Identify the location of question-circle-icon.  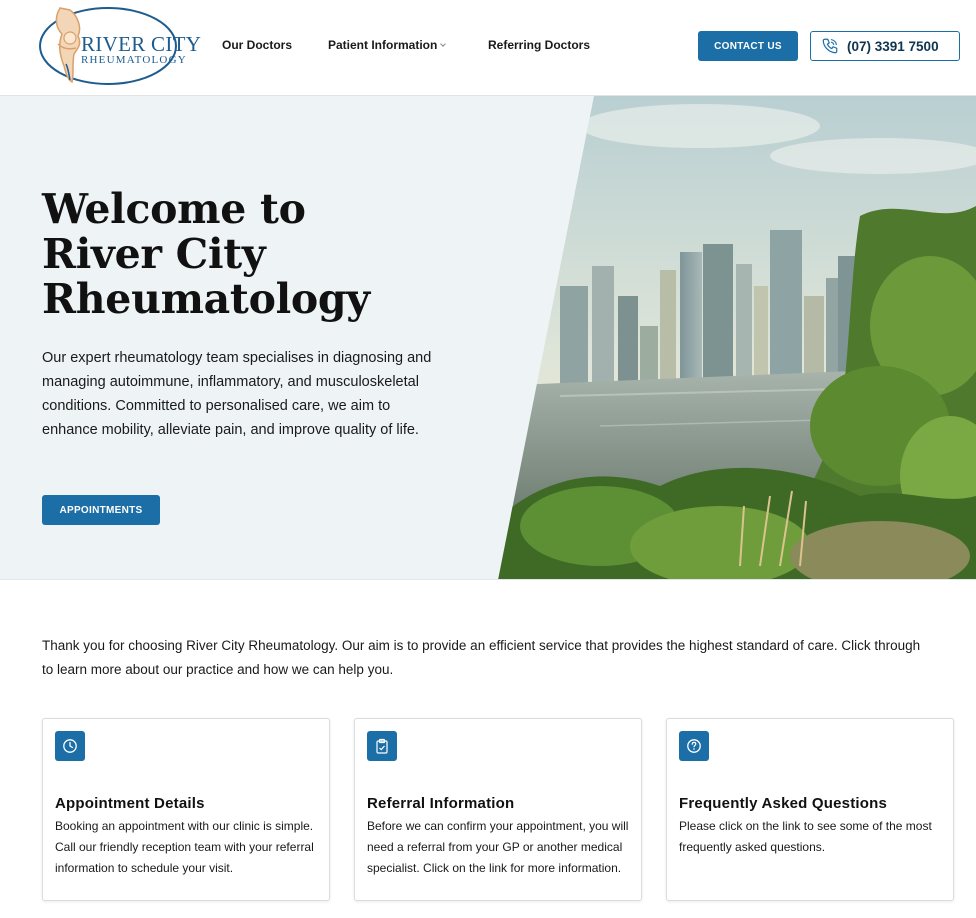
(694, 746).